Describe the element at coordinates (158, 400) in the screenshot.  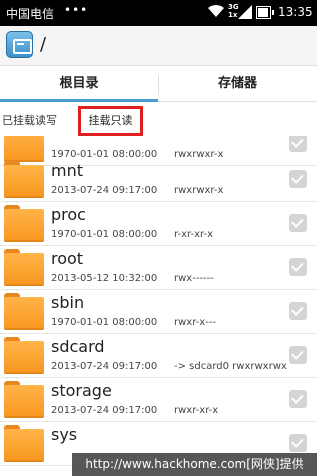
I see `file-row: storage 2013-07-24 09:17:00 rwxr-xr-x` at that location.